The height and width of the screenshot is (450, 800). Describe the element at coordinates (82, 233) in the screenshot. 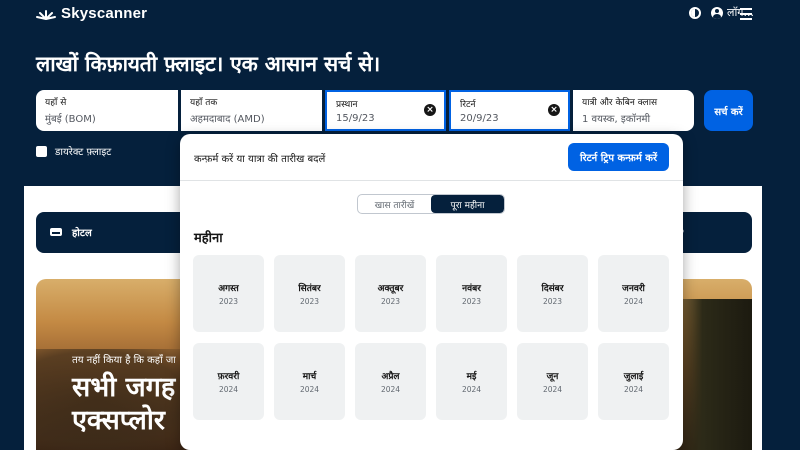

I see `hotels-label: होटल` at that location.